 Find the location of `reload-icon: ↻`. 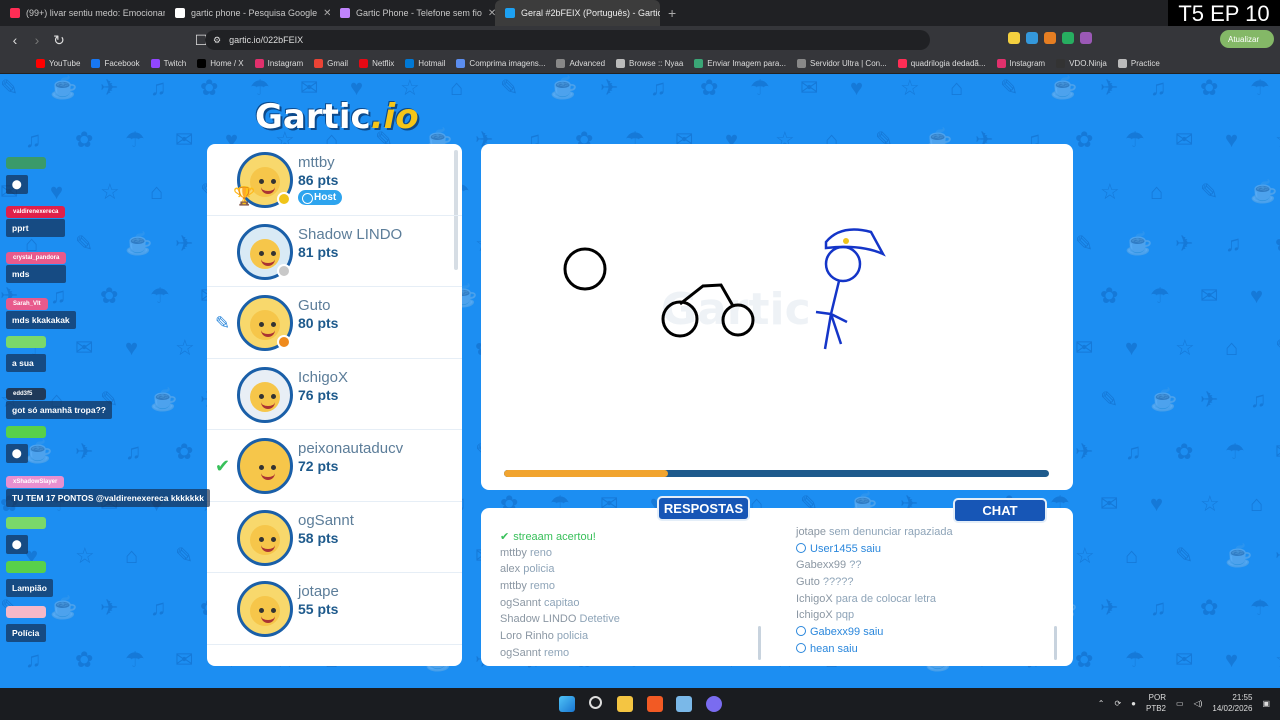

reload-icon: ↻ is located at coordinates (59, 40).